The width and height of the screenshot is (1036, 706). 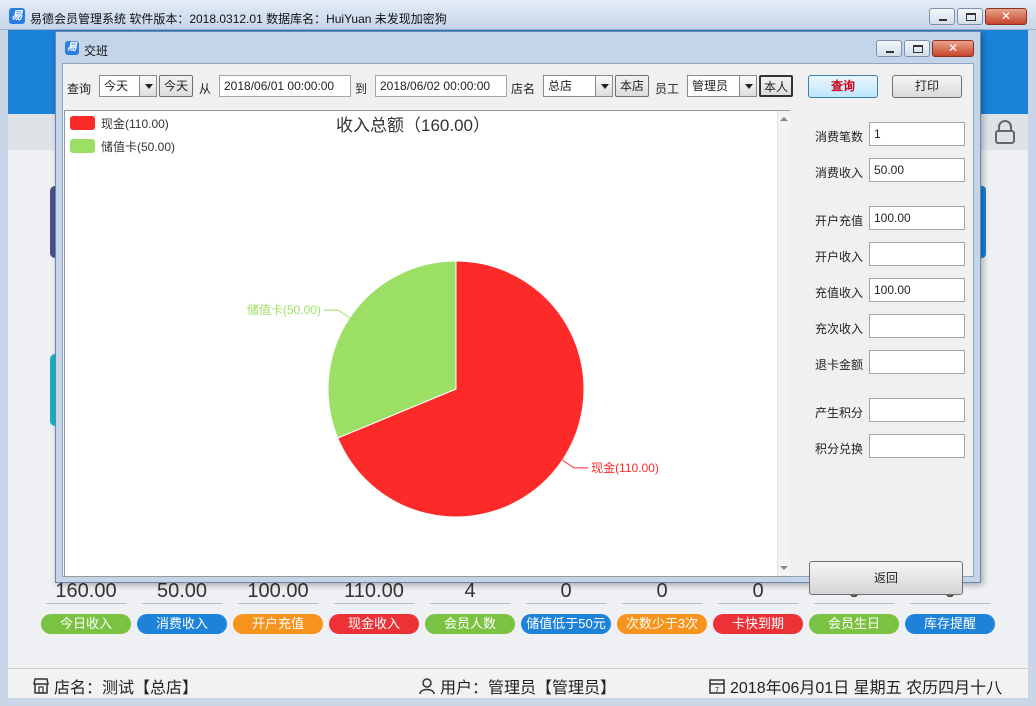 What do you see at coordinates (182, 624) in the screenshot?
I see `stat-badge-button: 消费收入` at bounding box center [182, 624].